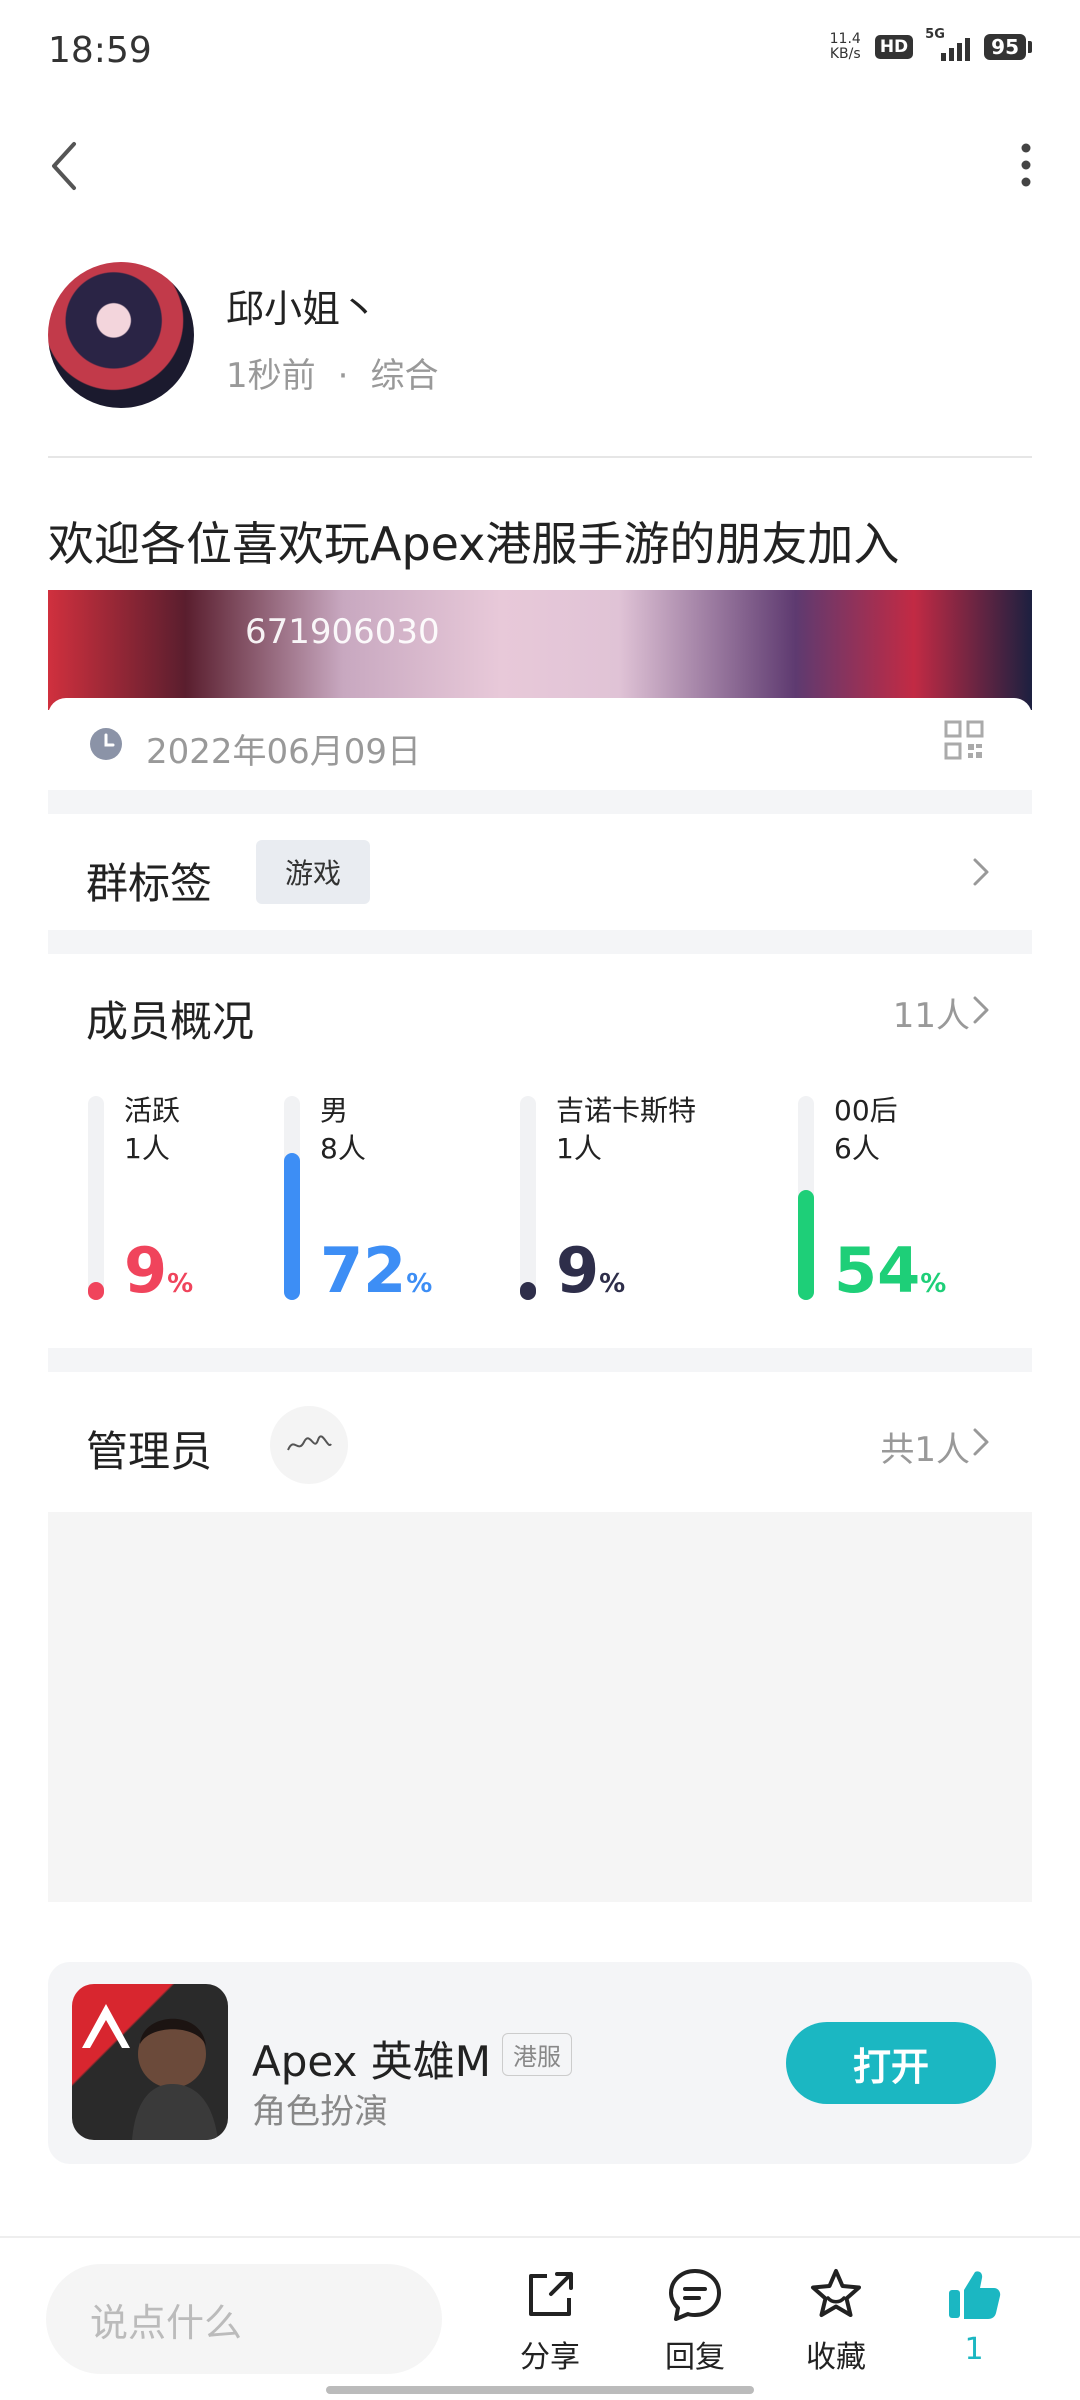 The image size is (1080, 2400). Describe the element at coordinates (695, 2295) in the screenshot. I see `comment-bubble-icon` at that location.